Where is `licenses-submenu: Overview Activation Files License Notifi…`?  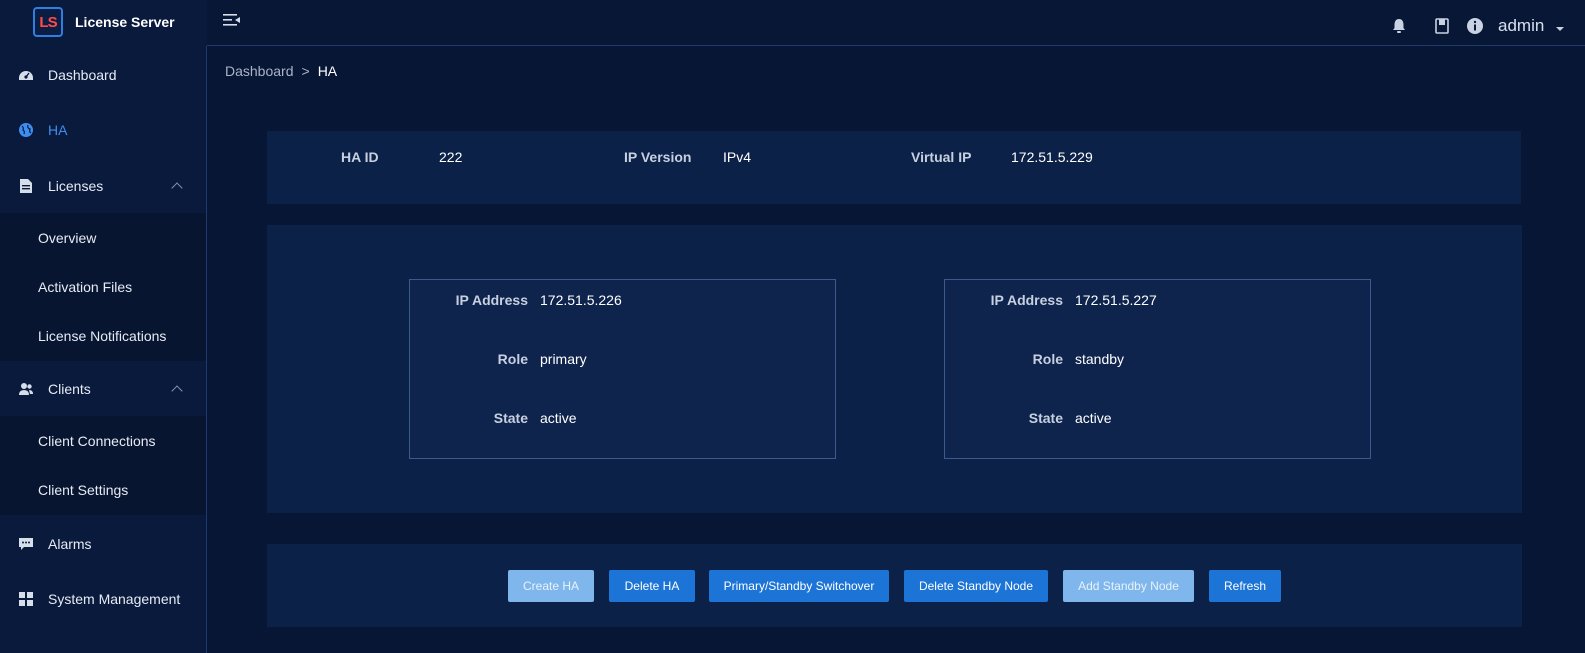
licenses-submenu: Overview Activation Files License Notifi… is located at coordinates (103, 287).